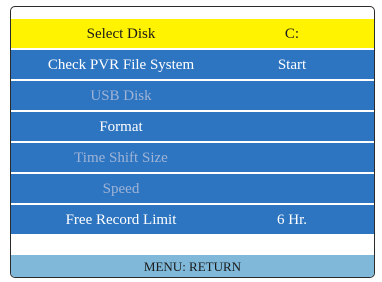 Image resolution: width=382 pixels, height=282 pixels. What do you see at coordinates (192, 96) in the screenshot?
I see `menu-item-usb-disk: USB Disk` at bounding box center [192, 96].